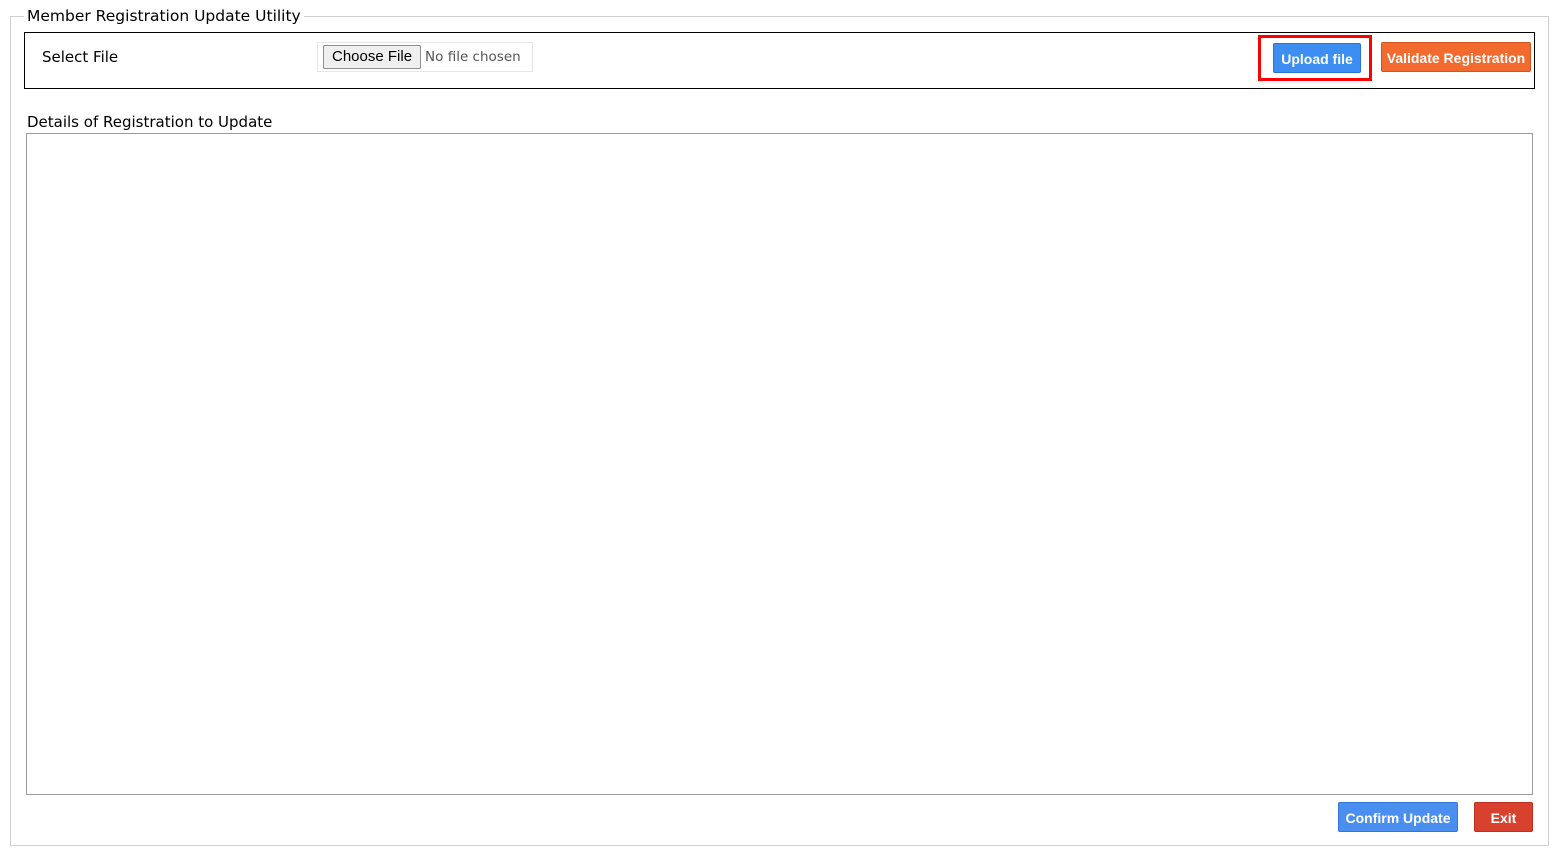 The width and height of the screenshot is (1554, 854). I want to click on file-input: Choose File No file chosen, so click(425, 57).